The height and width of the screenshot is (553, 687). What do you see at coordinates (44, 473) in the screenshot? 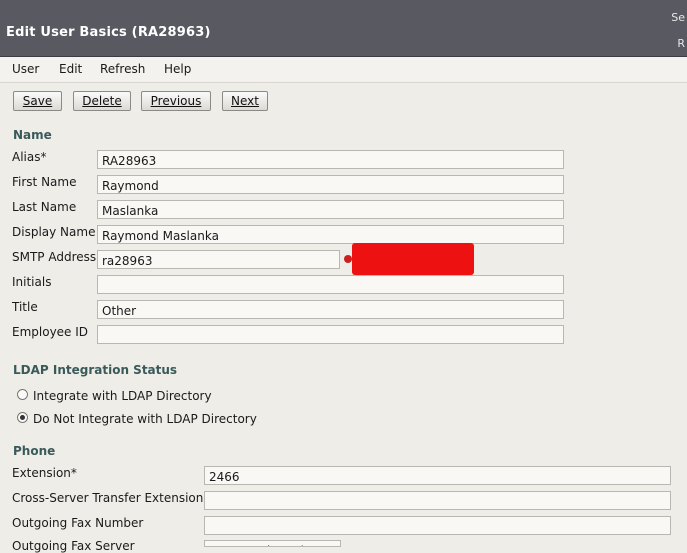
I see `extension-label: Extension*` at bounding box center [44, 473].